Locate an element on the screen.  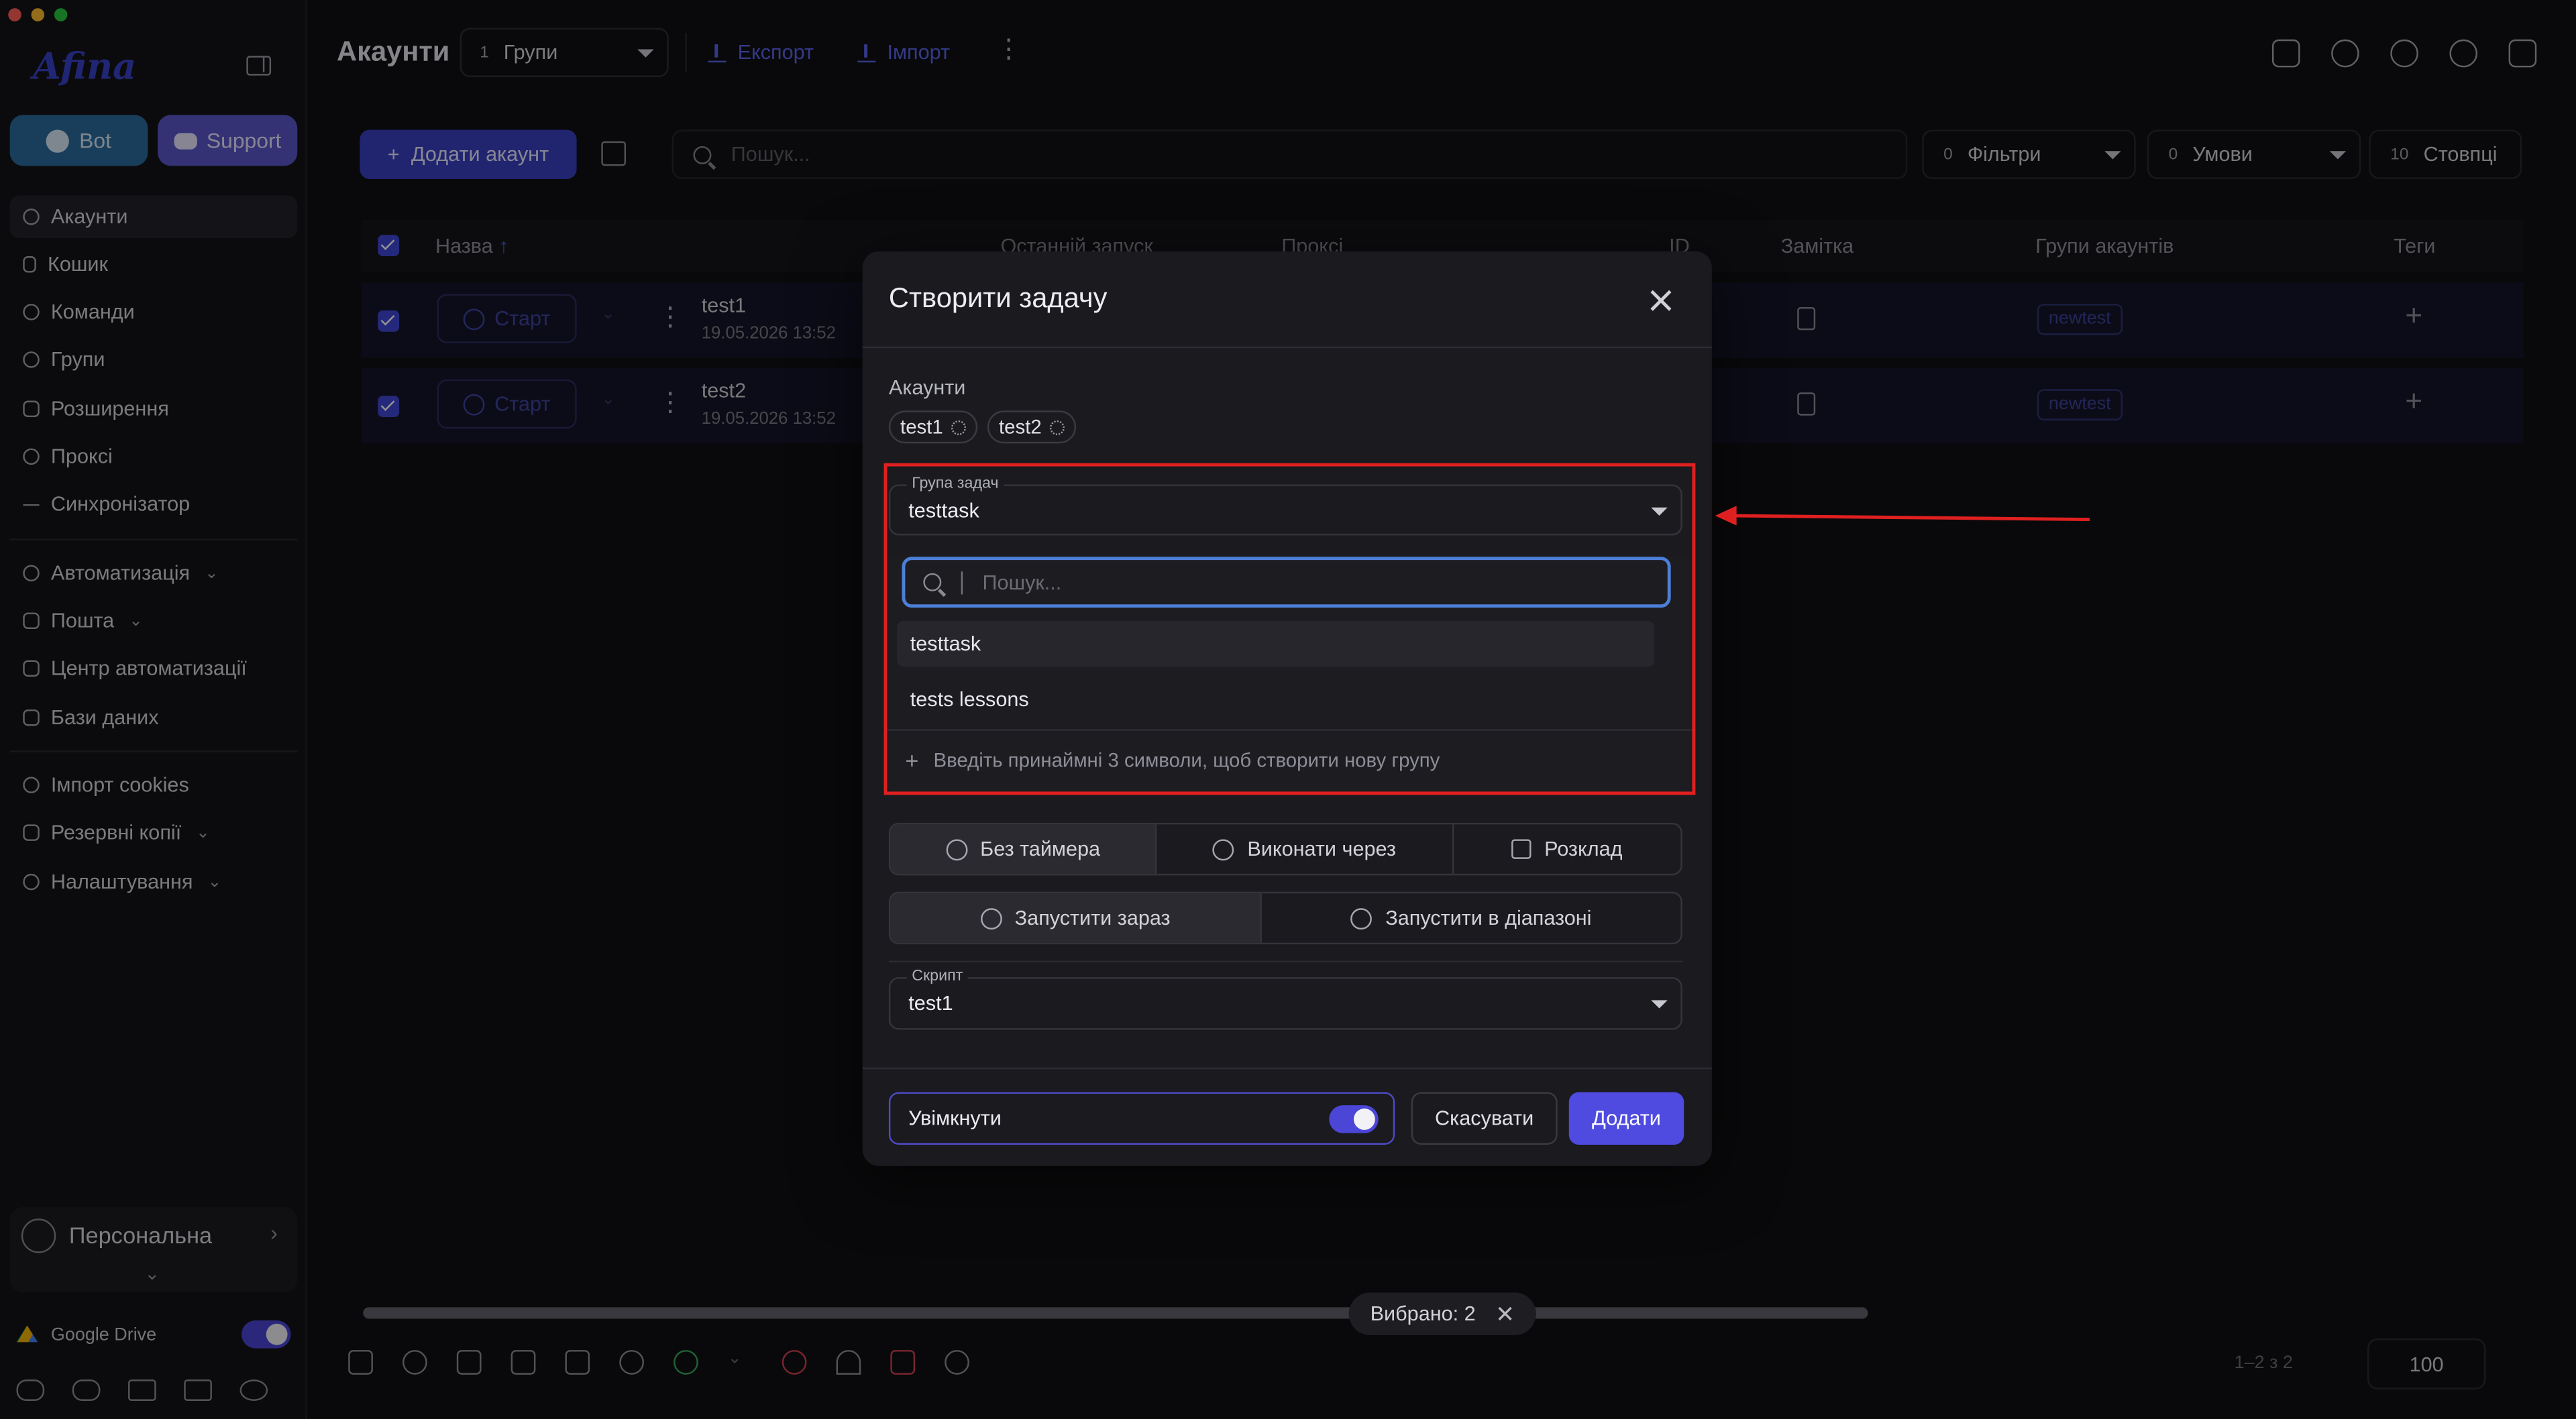
enable-task-row: Увімкнути is located at coordinates (1141, 1119).